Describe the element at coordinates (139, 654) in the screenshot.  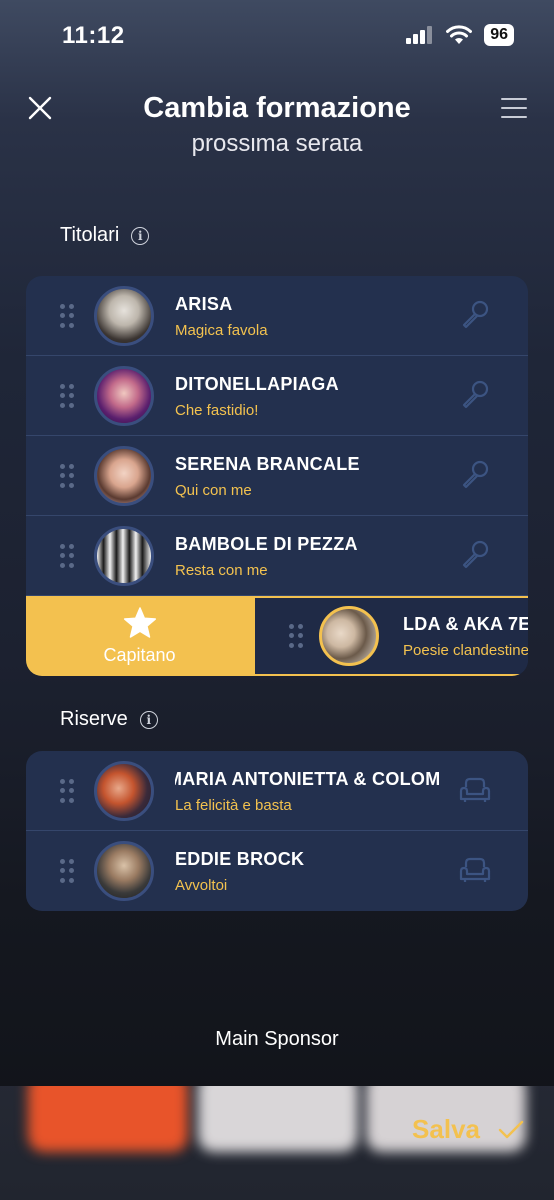
I see `captain-label: Capitano` at that location.